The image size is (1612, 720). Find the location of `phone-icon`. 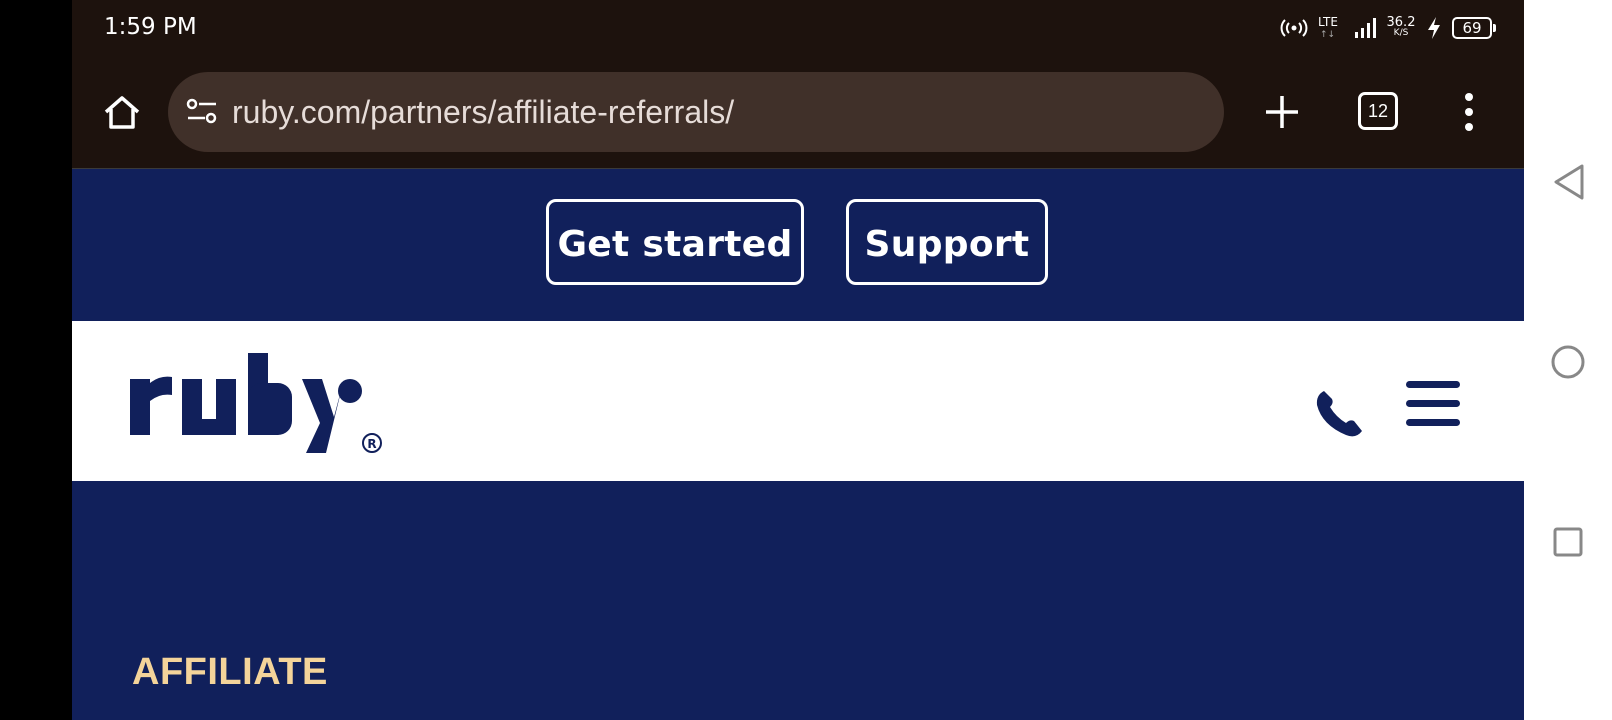

phone-icon is located at coordinates (1340, 413).